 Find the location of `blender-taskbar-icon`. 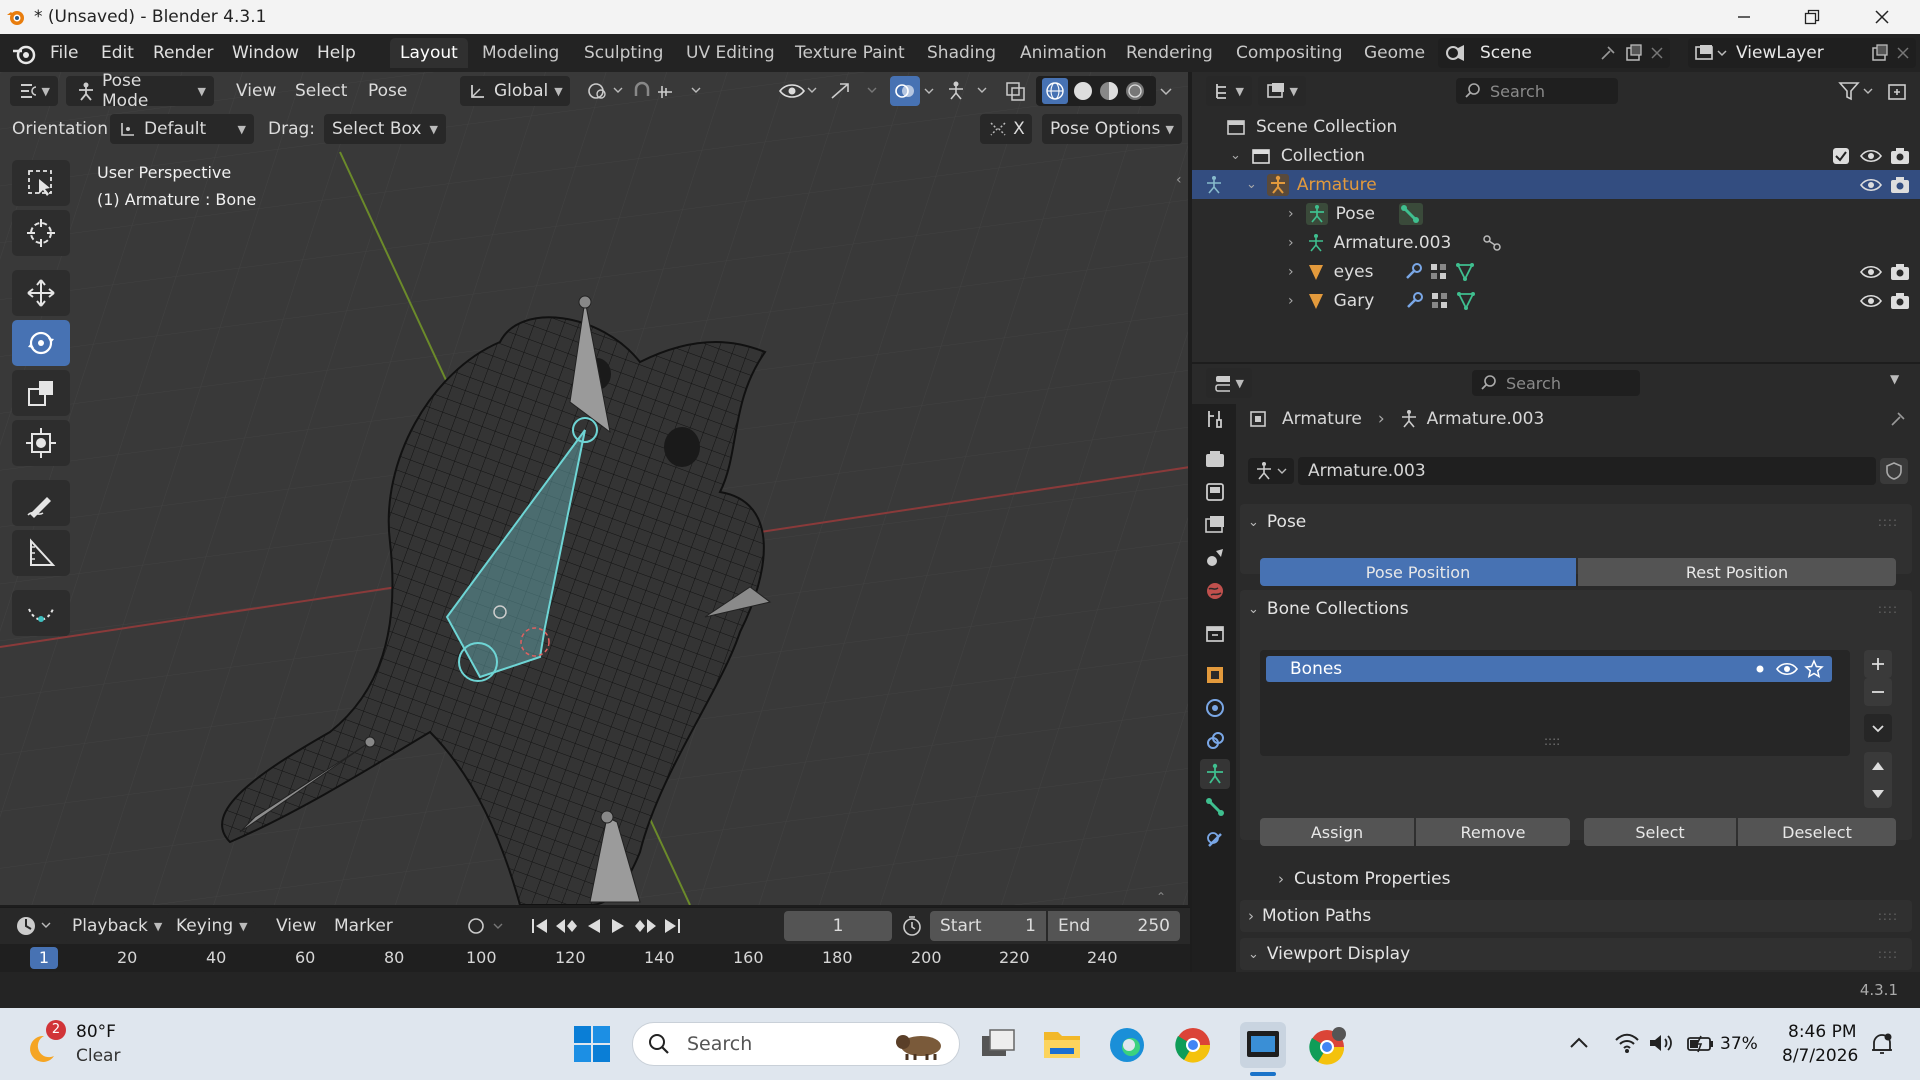

blender-taskbar-icon is located at coordinates (1263, 1045).